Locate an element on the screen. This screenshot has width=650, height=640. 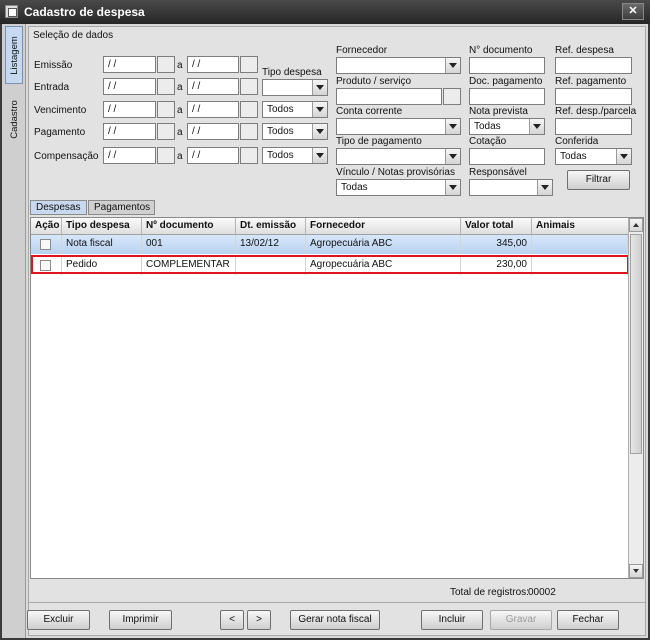
side-tab-listagem: Listagem is located at coordinates (14, 55).